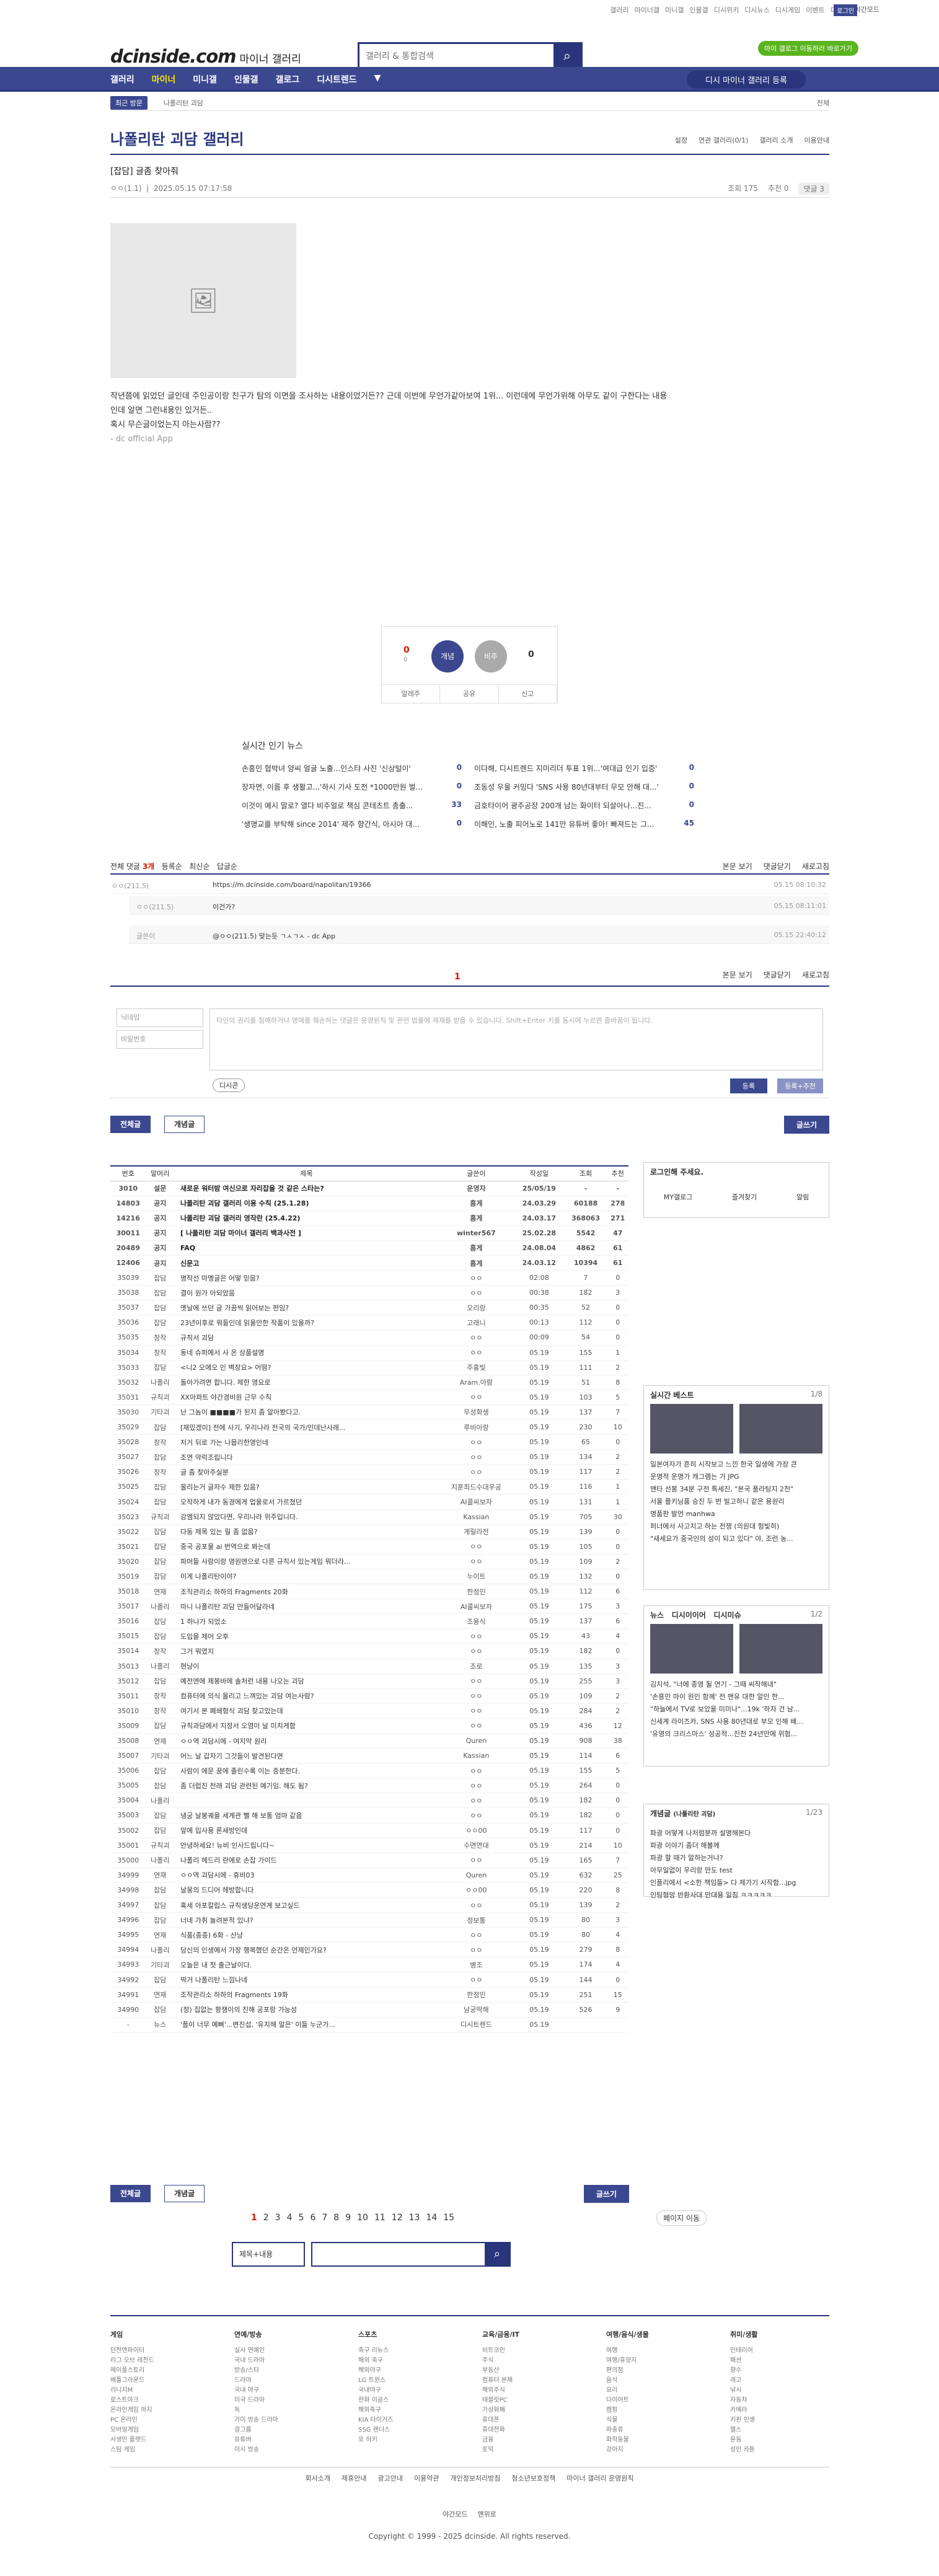  Describe the element at coordinates (283, 2410) in the screenshot. I see `footer-link: 독` at that location.